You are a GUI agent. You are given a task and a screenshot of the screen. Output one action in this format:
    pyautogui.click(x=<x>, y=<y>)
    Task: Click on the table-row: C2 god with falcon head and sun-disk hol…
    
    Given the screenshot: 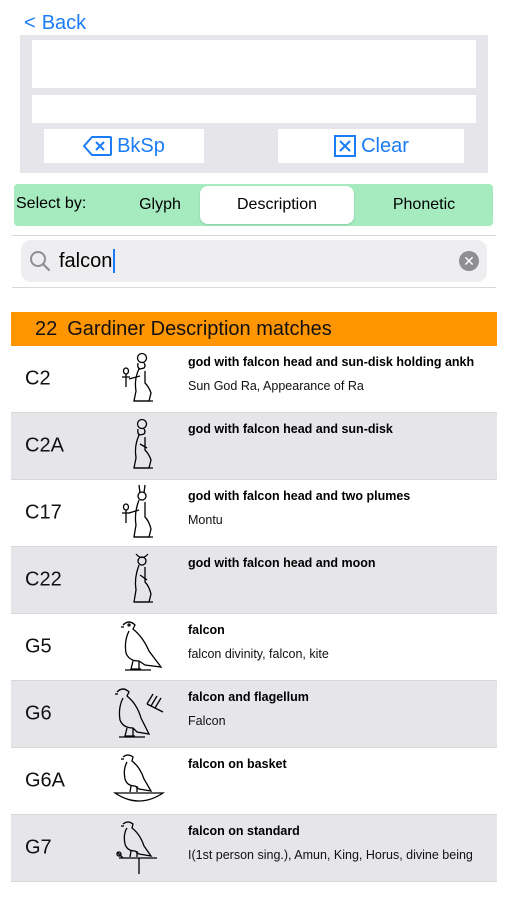 What is the action you would take?
    pyautogui.click(x=254, y=379)
    